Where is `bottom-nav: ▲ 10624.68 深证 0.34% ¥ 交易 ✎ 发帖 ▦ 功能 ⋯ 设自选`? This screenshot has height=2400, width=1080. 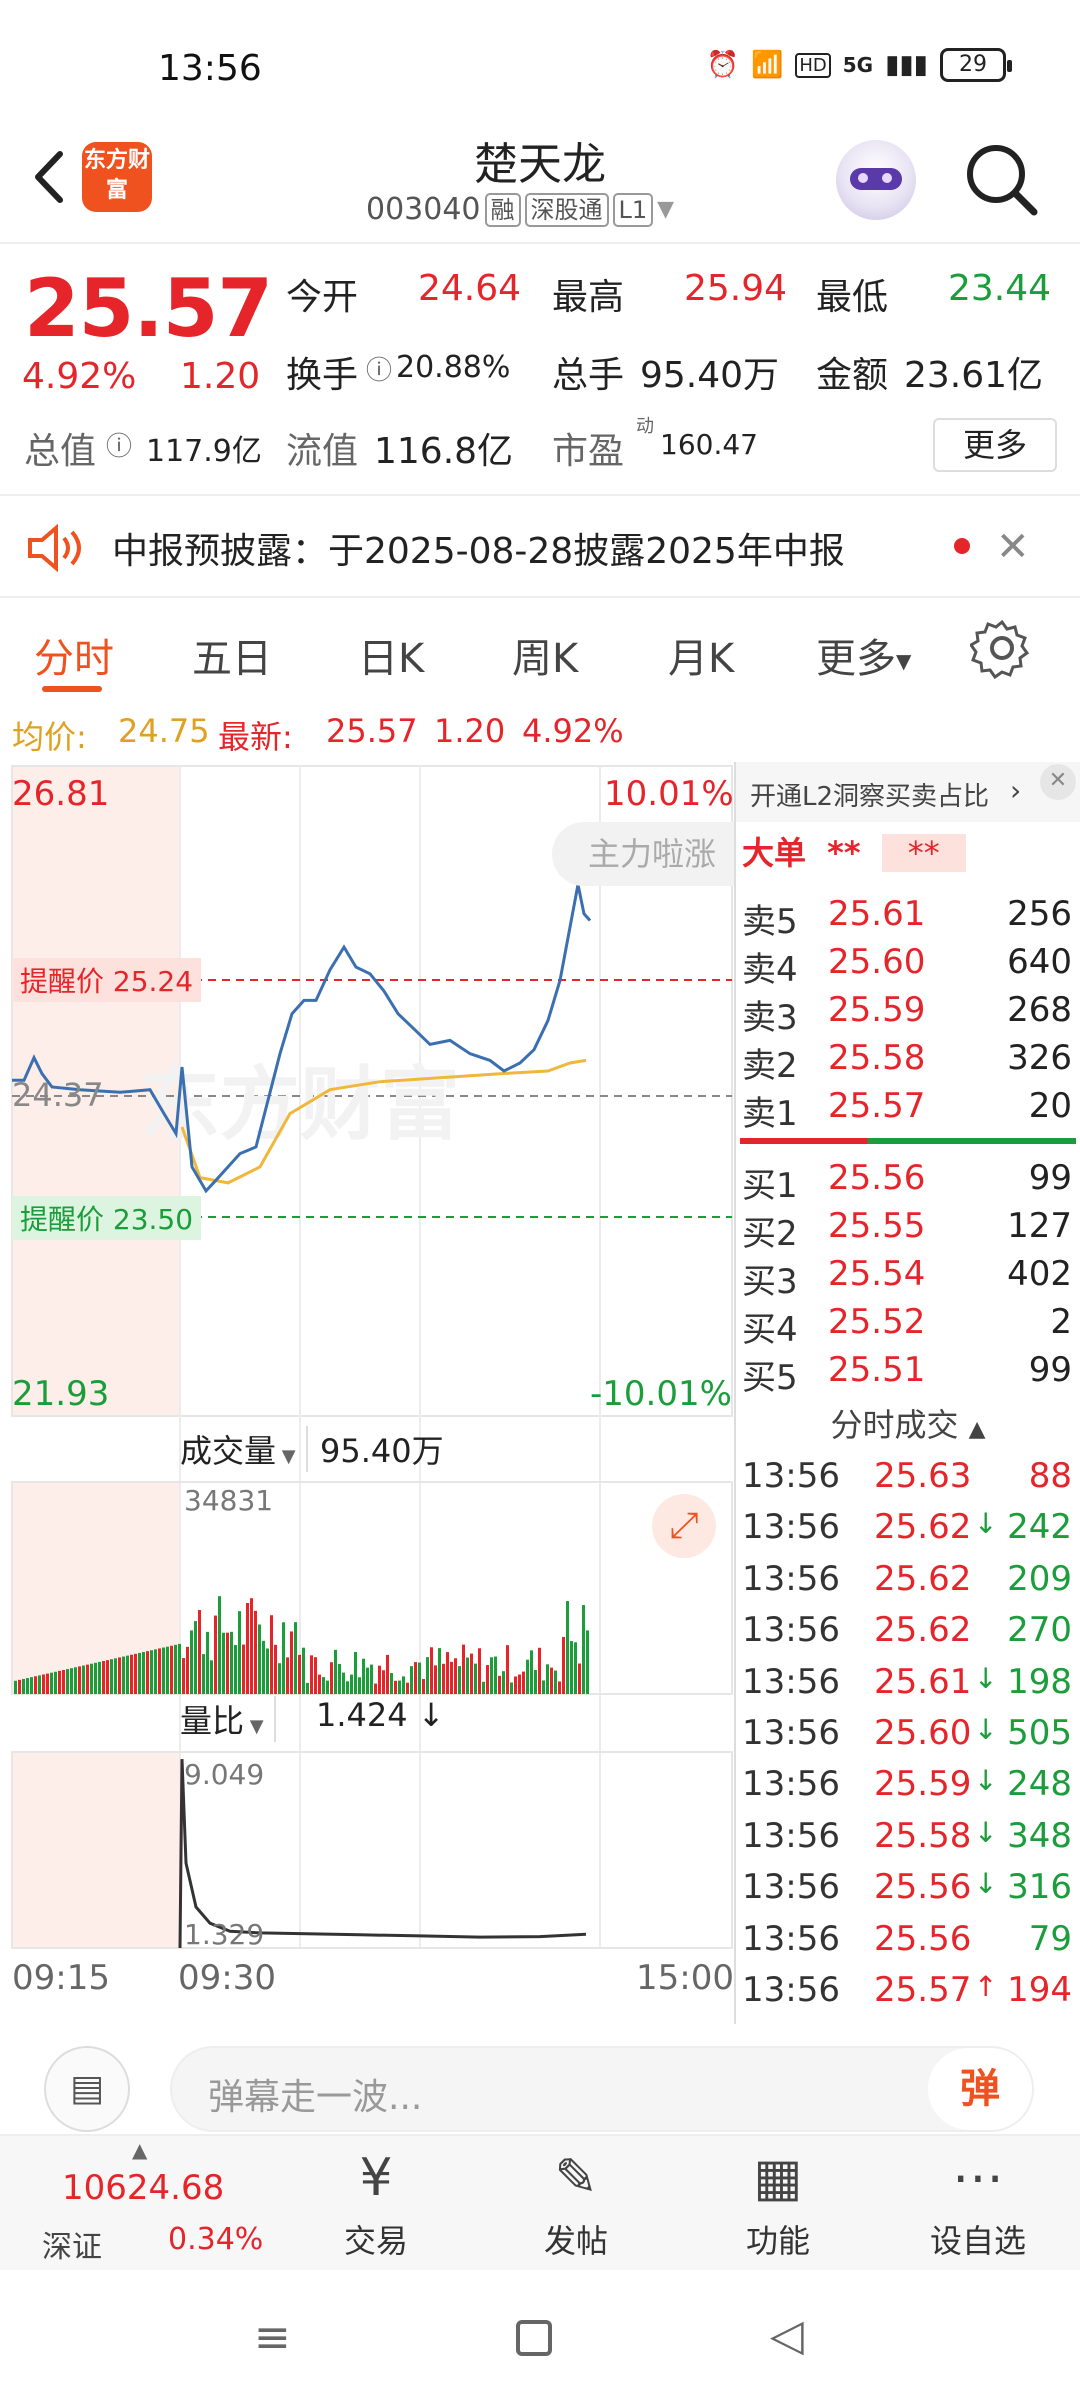 bottom-nav: ▲ 10624.68 深证 0.34% ¥ 交易 ✎ 发帖 ▦ 功能 ⋯ 设自选 is located at coordinates (540, 2202).